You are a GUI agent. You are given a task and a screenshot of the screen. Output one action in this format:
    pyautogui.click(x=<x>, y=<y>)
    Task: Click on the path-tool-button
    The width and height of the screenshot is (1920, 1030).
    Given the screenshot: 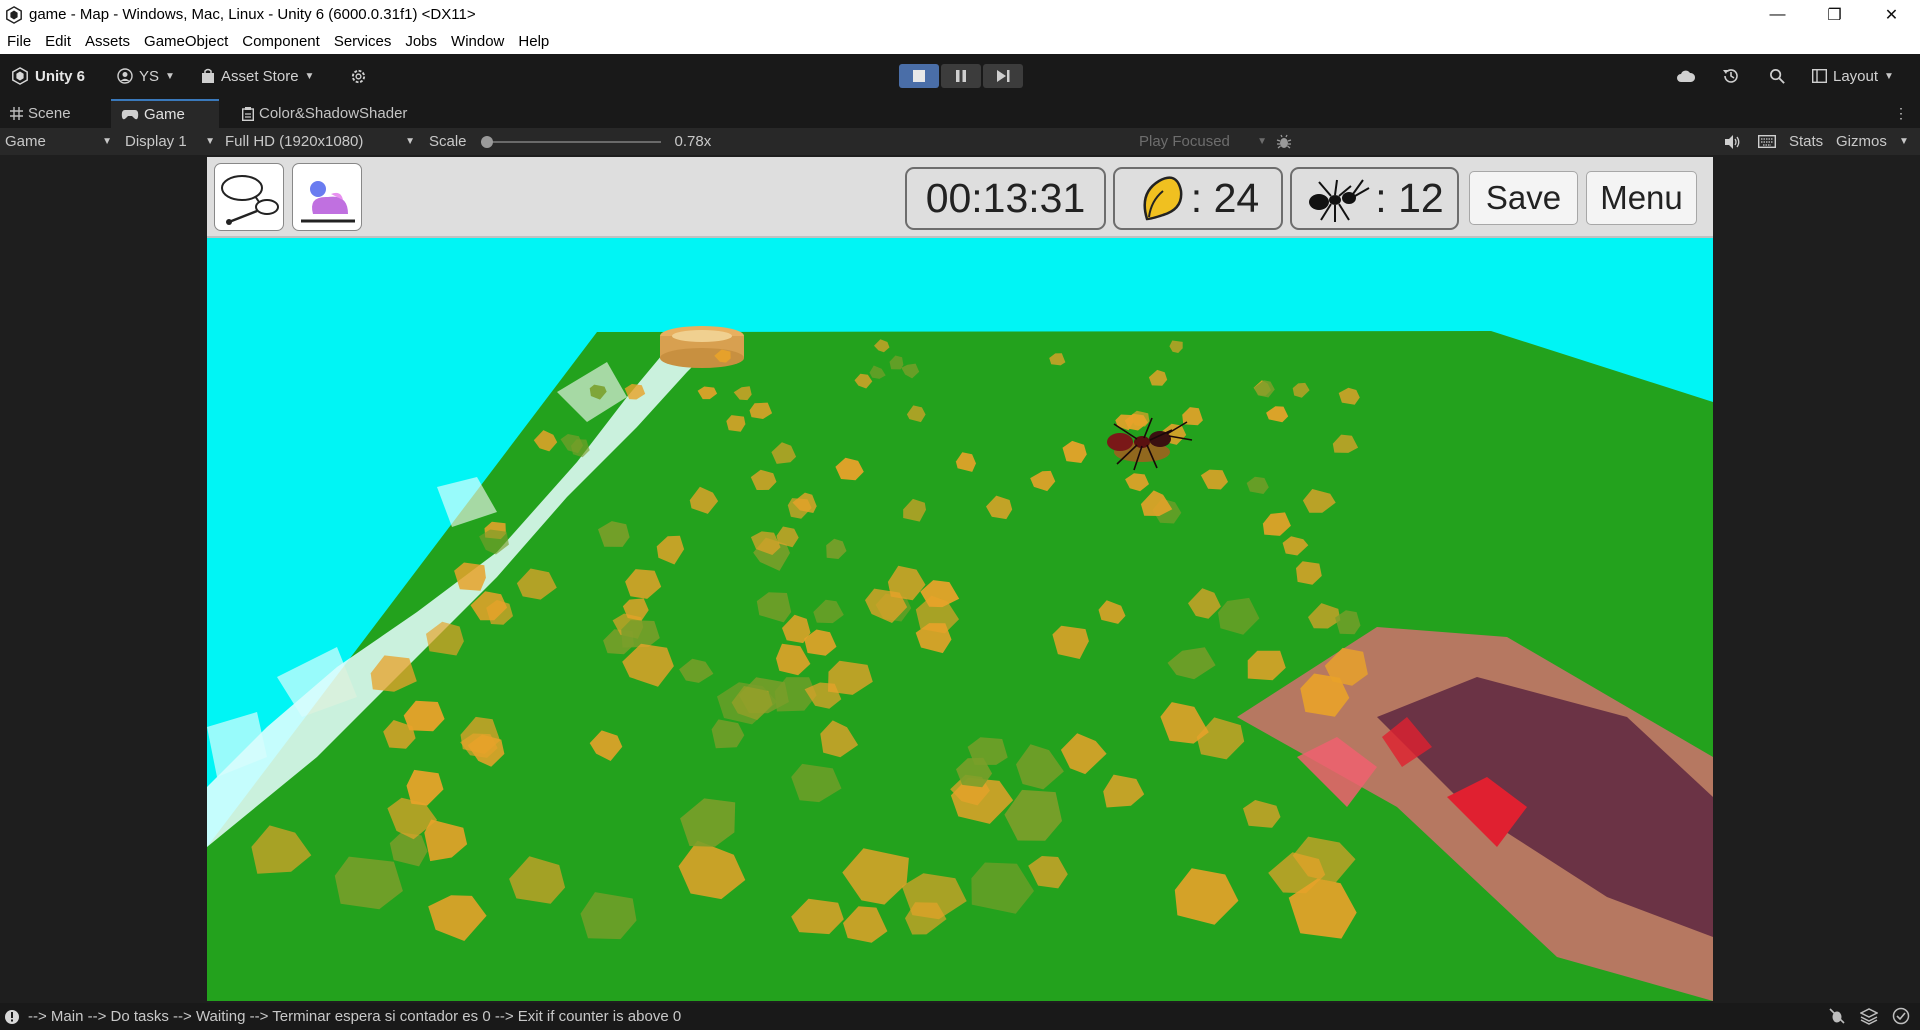 What is the action you would take?
    pyautogui.click(x=249, y=197)
    